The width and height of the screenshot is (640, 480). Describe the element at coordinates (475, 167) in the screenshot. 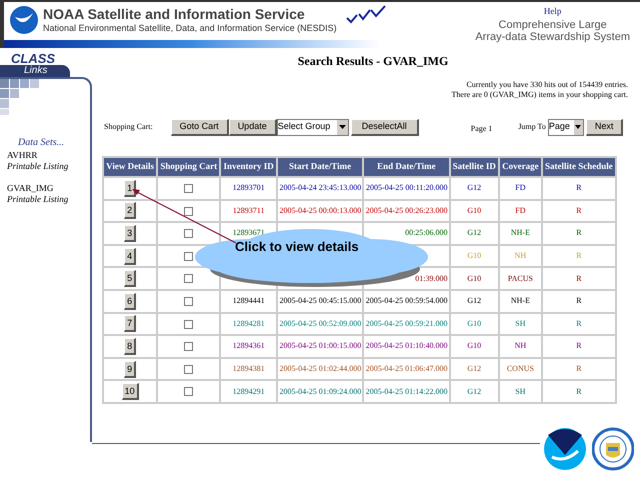

I see `column-header: Satellite ID` at that location.